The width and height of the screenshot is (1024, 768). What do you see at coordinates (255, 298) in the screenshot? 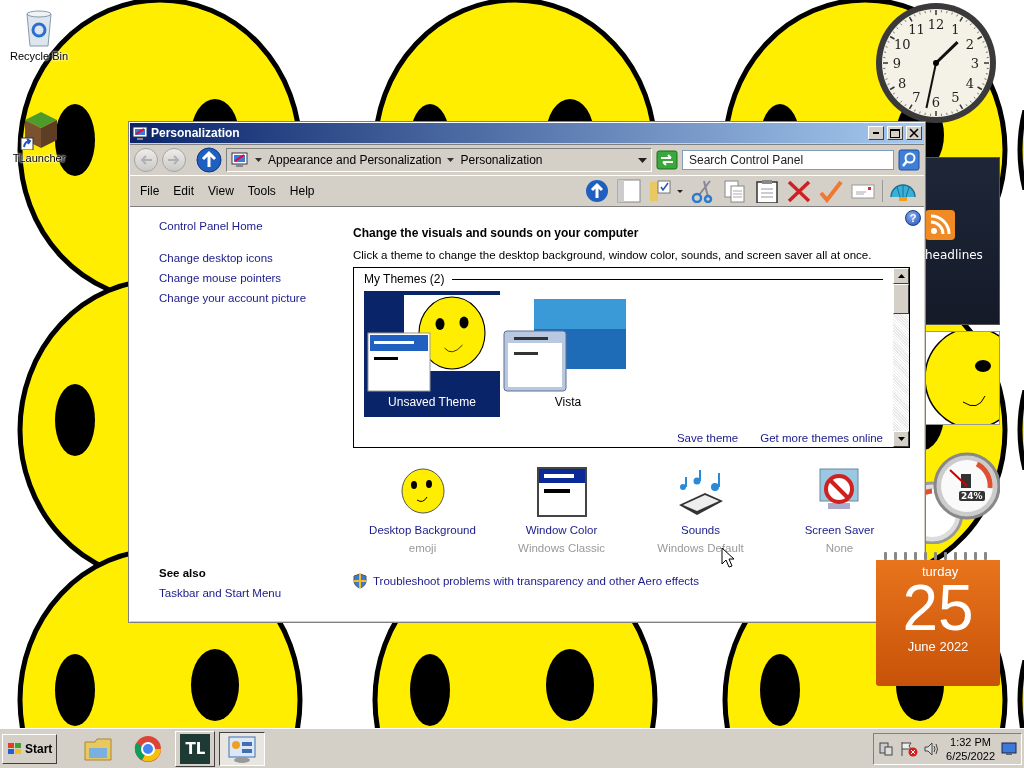
I see `nav-link: Change your account picture` at bounding box center [255, 298].